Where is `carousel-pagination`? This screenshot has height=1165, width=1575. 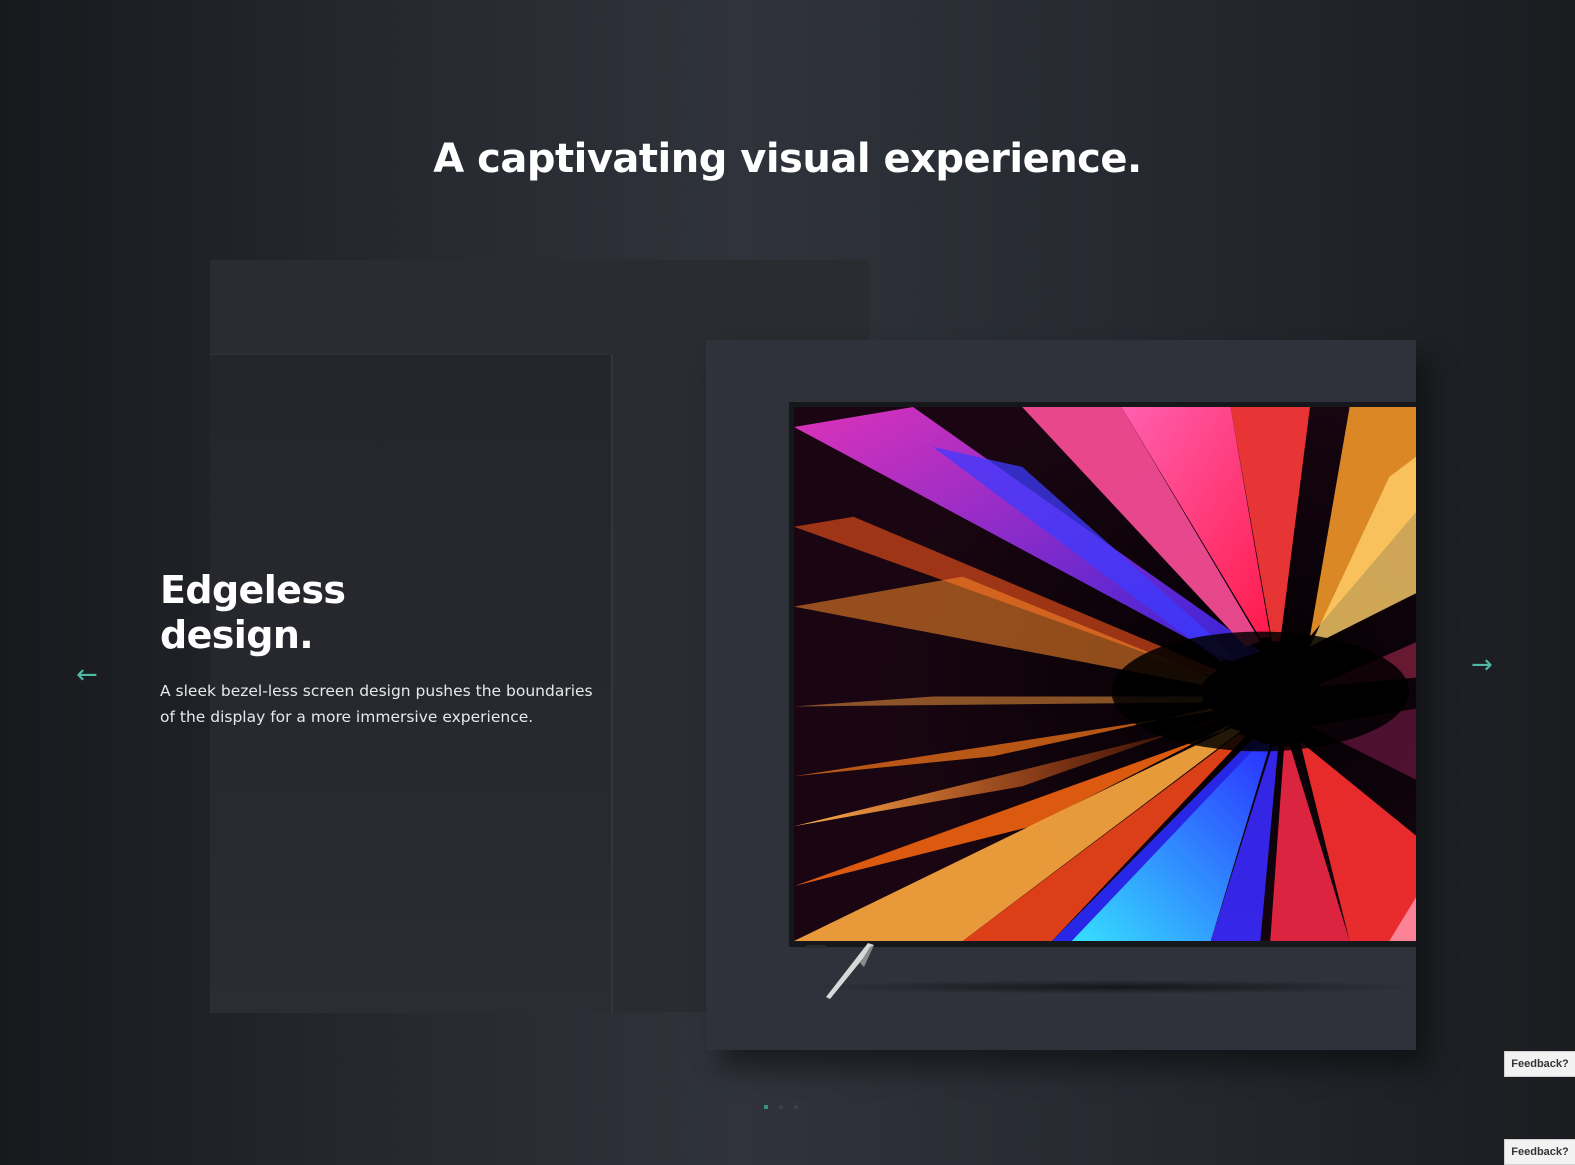
carousel-pagination is located at coordinates (781, 1107).